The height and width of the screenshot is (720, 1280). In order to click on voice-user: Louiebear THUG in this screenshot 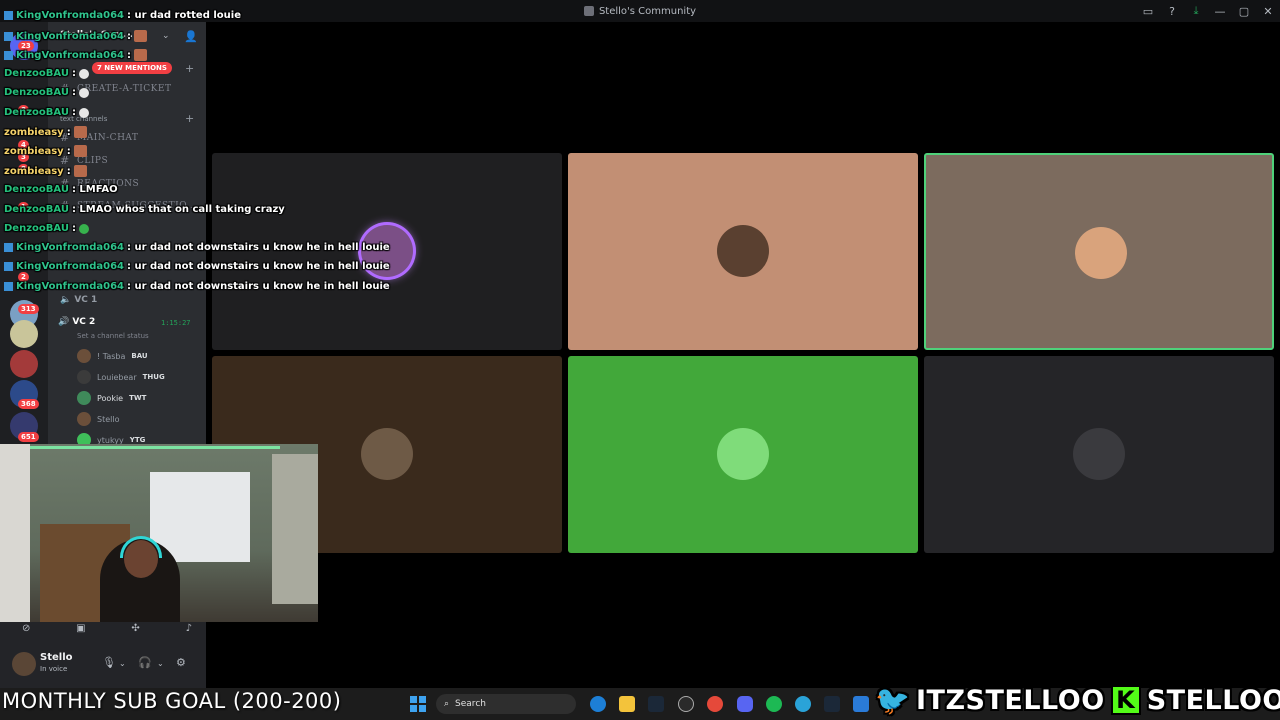, I will do `click(121, 377)`.